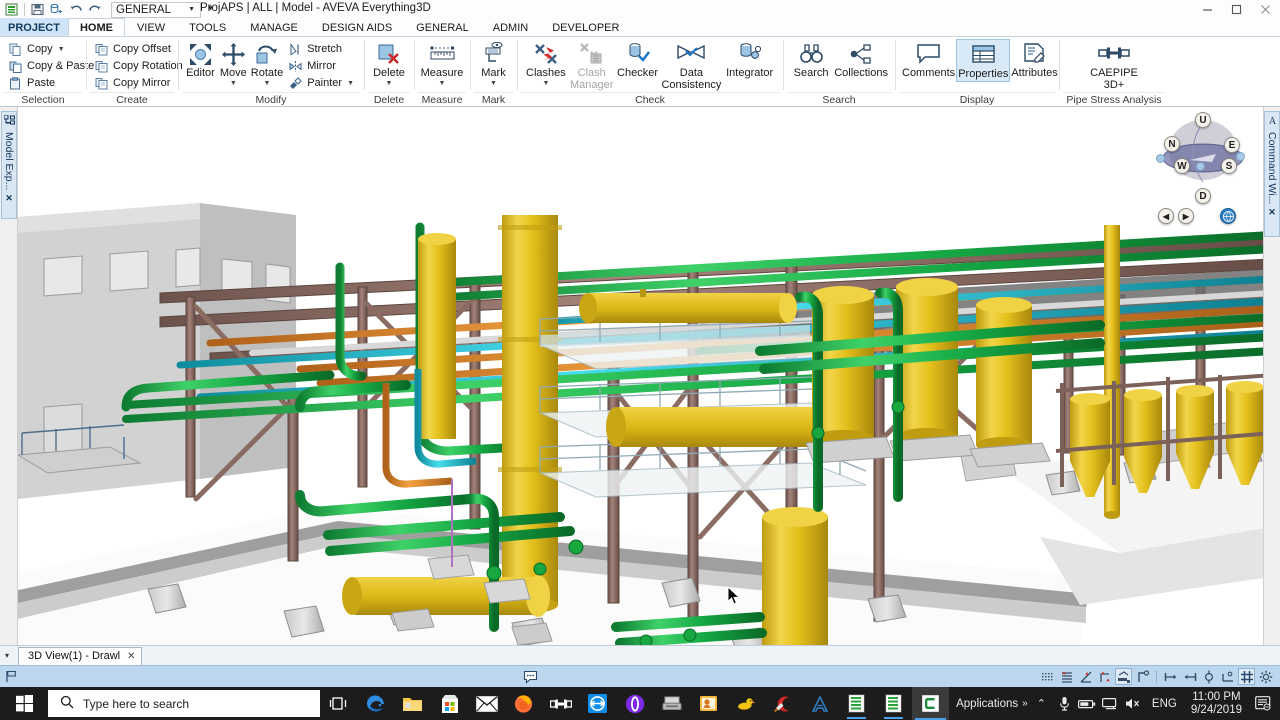 The image size is (1280, 720). What do you see at coordinates (523, 703) in the screenshot?
I see `firefox-icon` at bounding box center [523, 703].